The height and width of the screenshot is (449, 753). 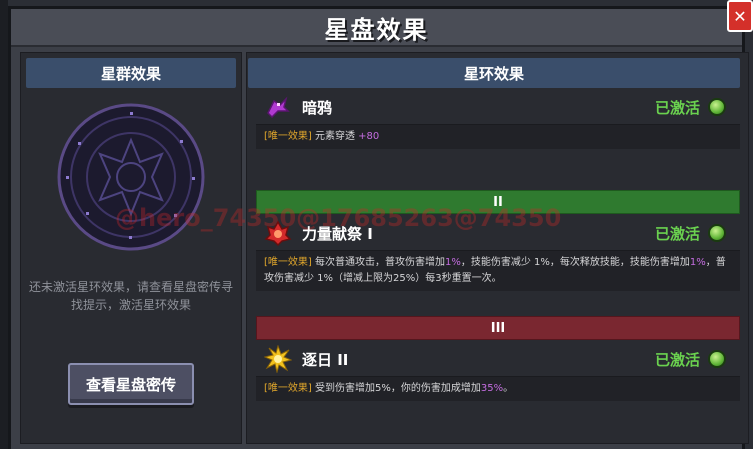 What do you see at coordinates (317, 107) in the screenshot?
I see `effect-name: 暗鸦` at bounding box center [317, 107].